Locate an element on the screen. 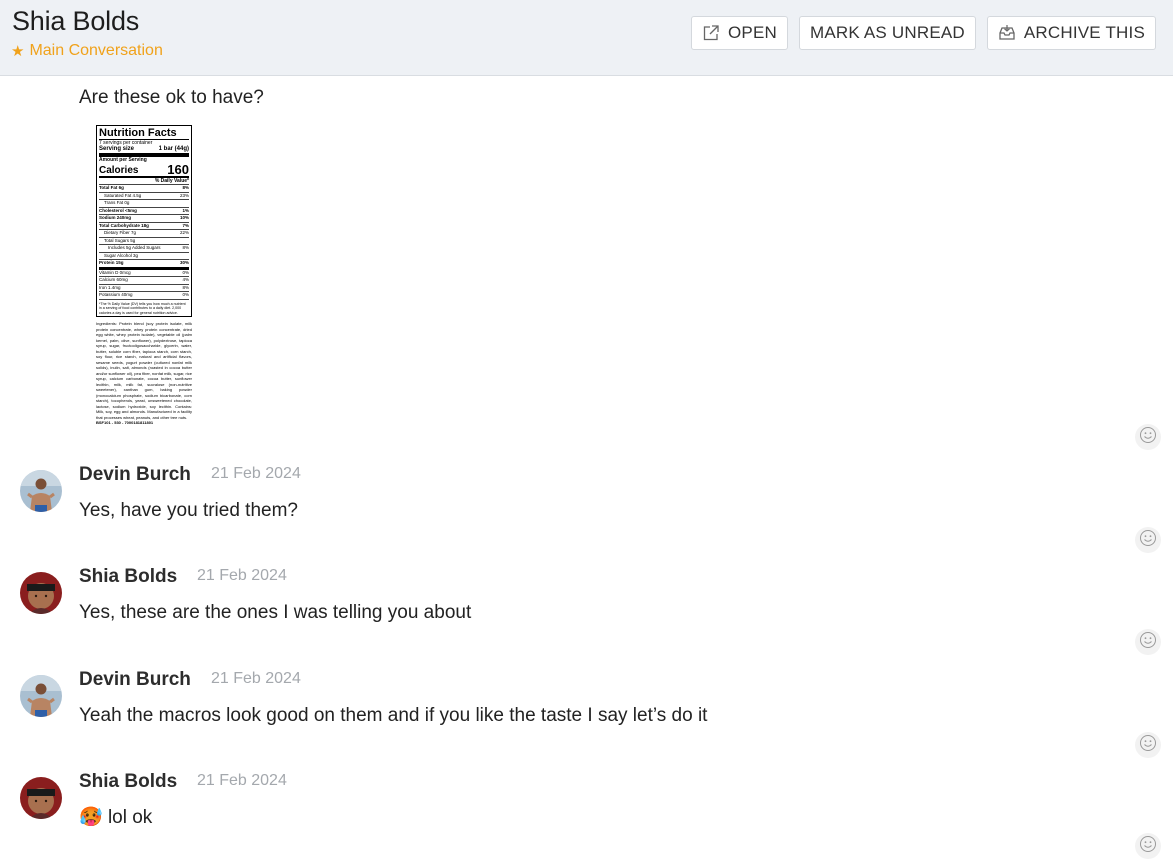  star-icon: ★ is located at coordinates (18, 51).